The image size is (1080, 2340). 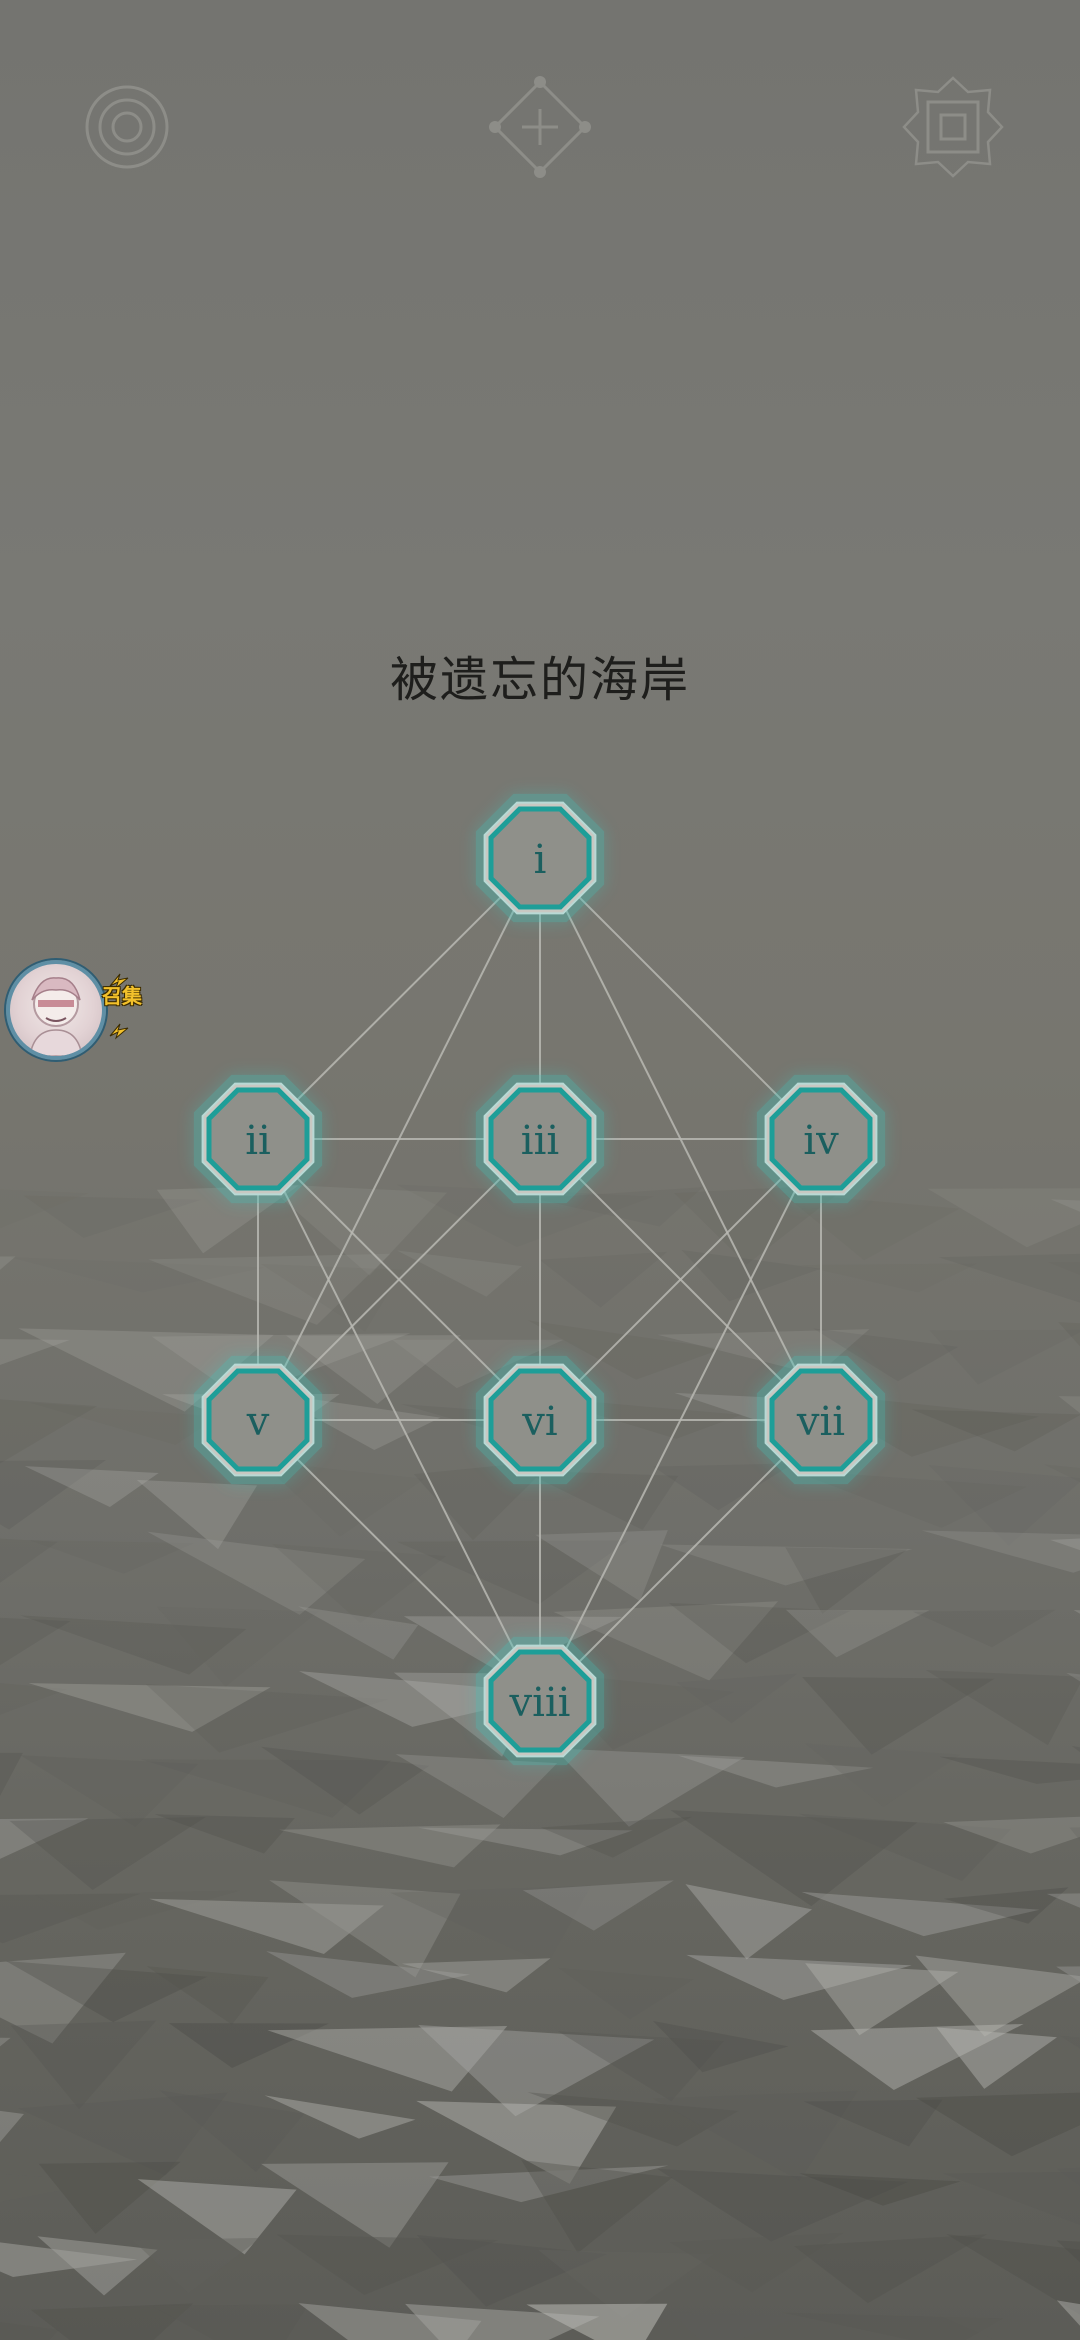 I want to click on level-node-label: v, so click(x=258, y=1422).